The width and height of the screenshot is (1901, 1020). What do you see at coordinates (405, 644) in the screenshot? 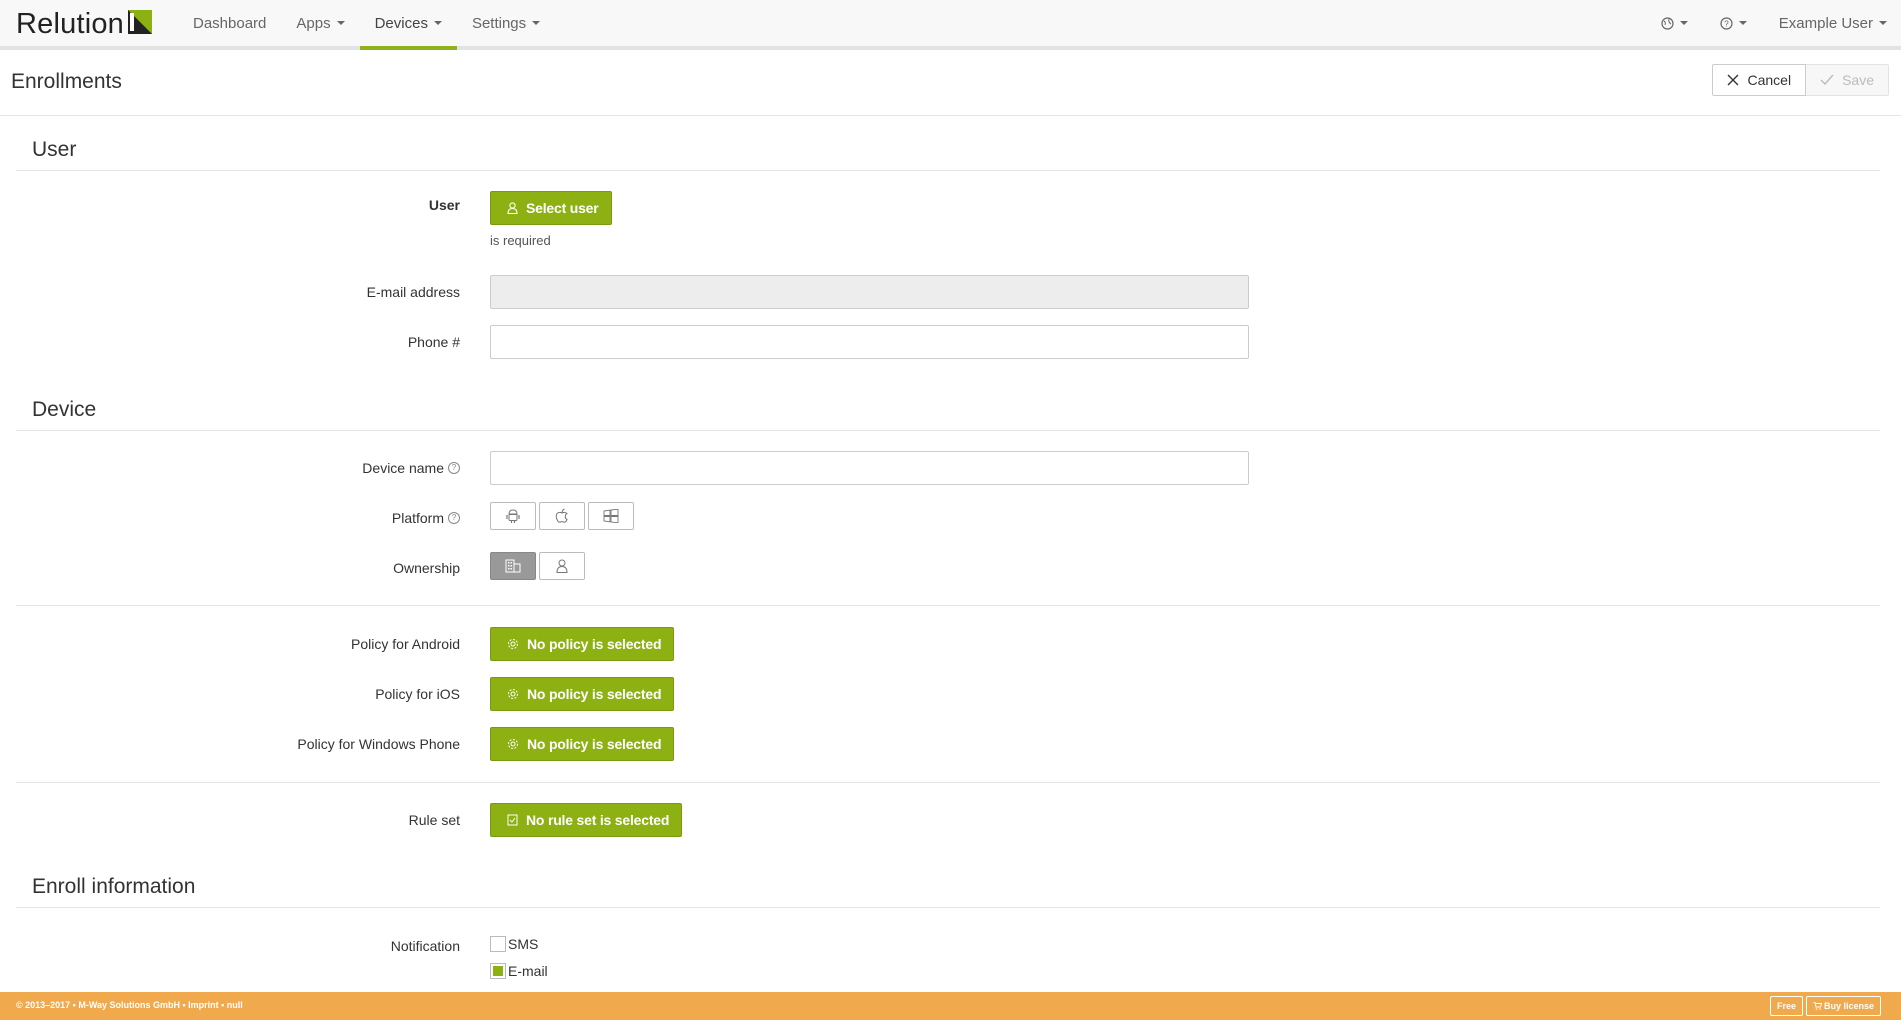
I see `policy-android-label: Policy for Android` at bounding box center [405, 644].